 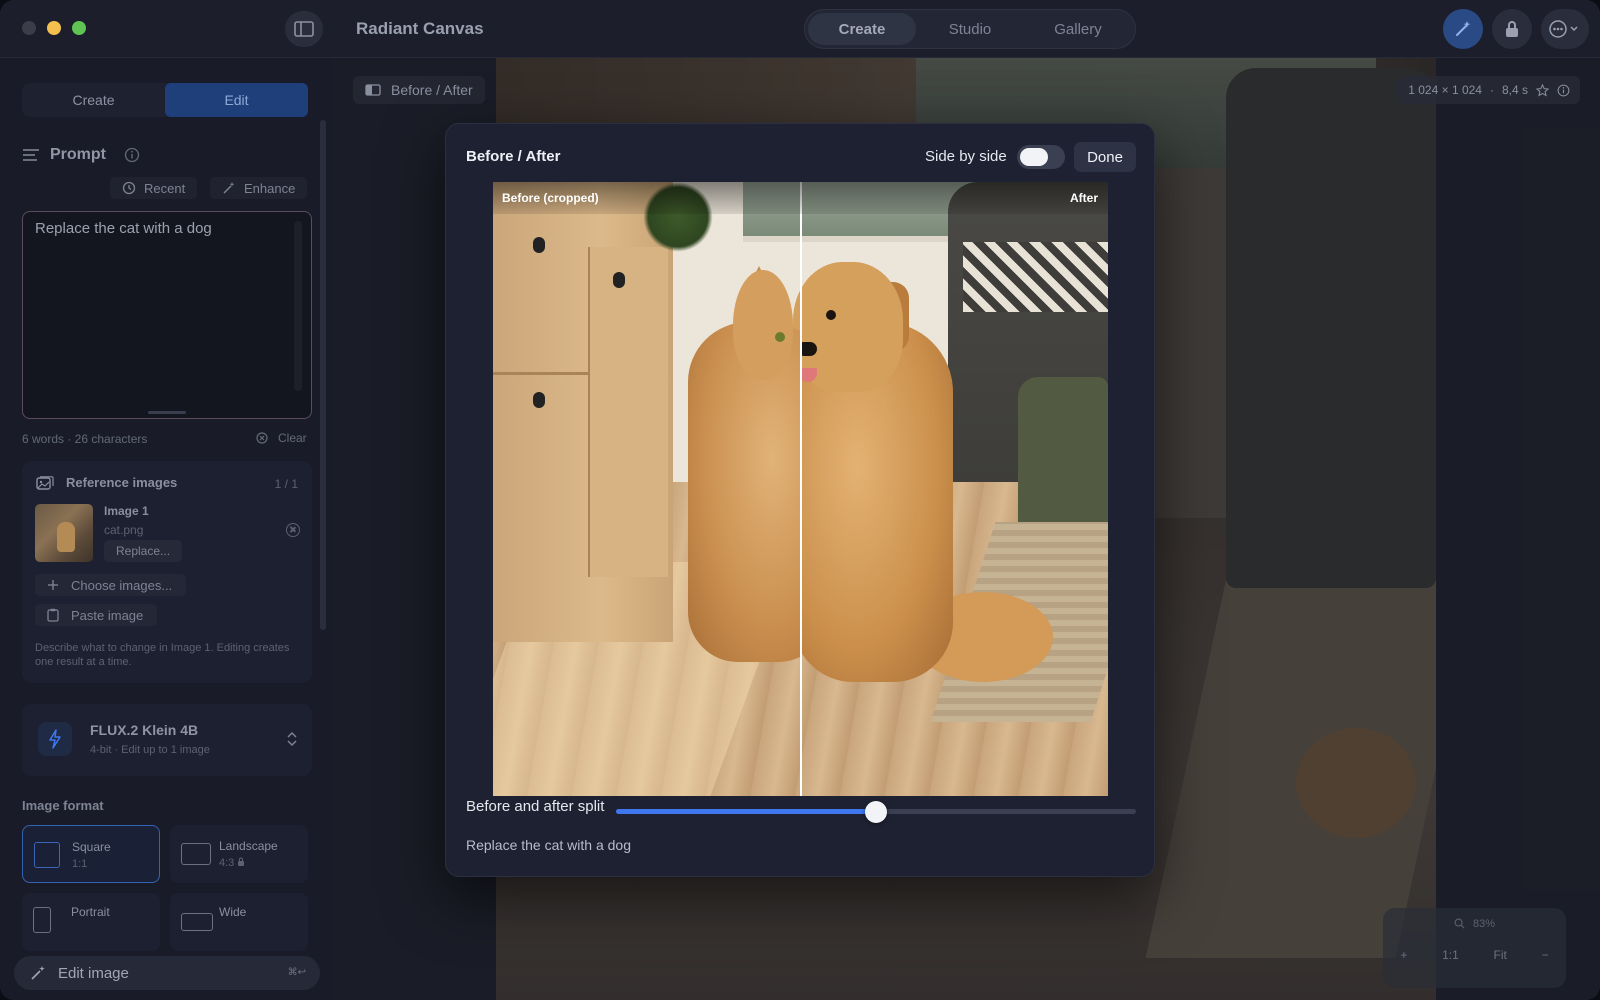 I want to click on format-square: Square 1:1, so click(x=91, y=854).